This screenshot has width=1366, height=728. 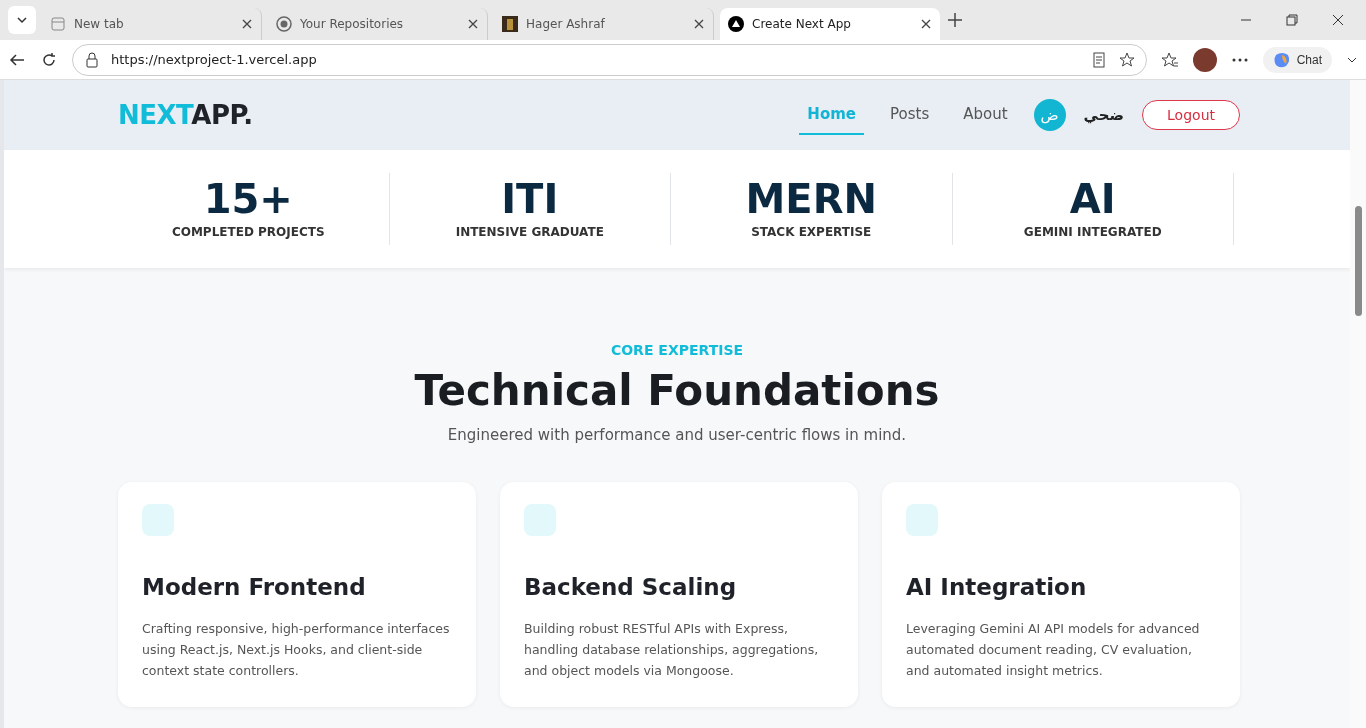 I want to click on scroll-thumb, so click(x=1358, y=261).